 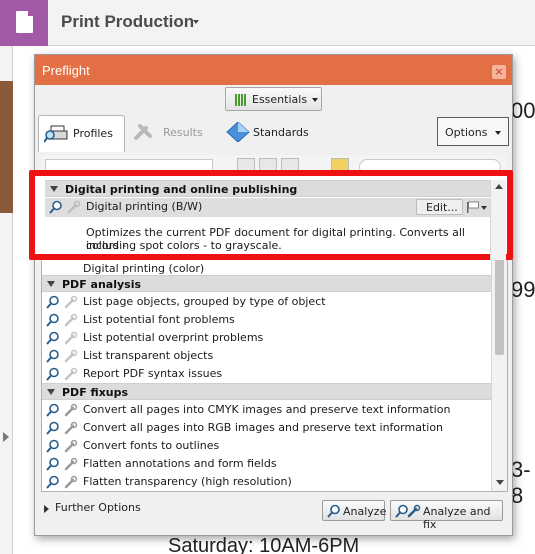 I want to click on close-icon: ×, so click(x=499, y=72).